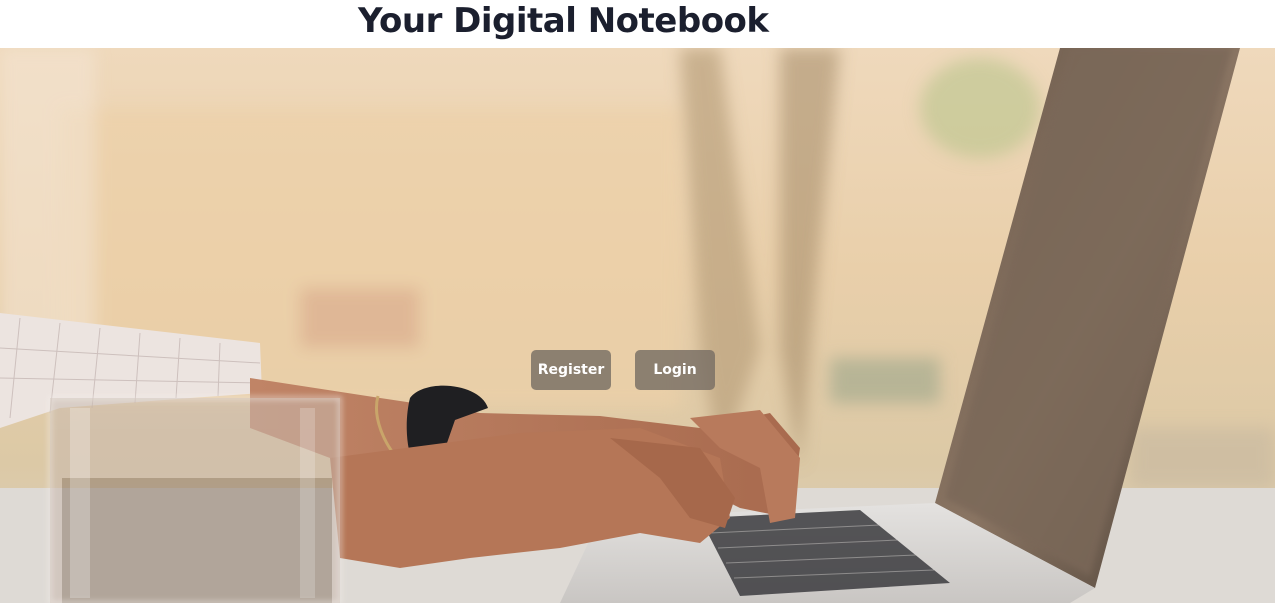 The width and height of the screenshot is (1275, 603). What do you see at coordinates (675, 370) in the screenshot?
I see `login-button: Login` at bounding box center [675, 370].